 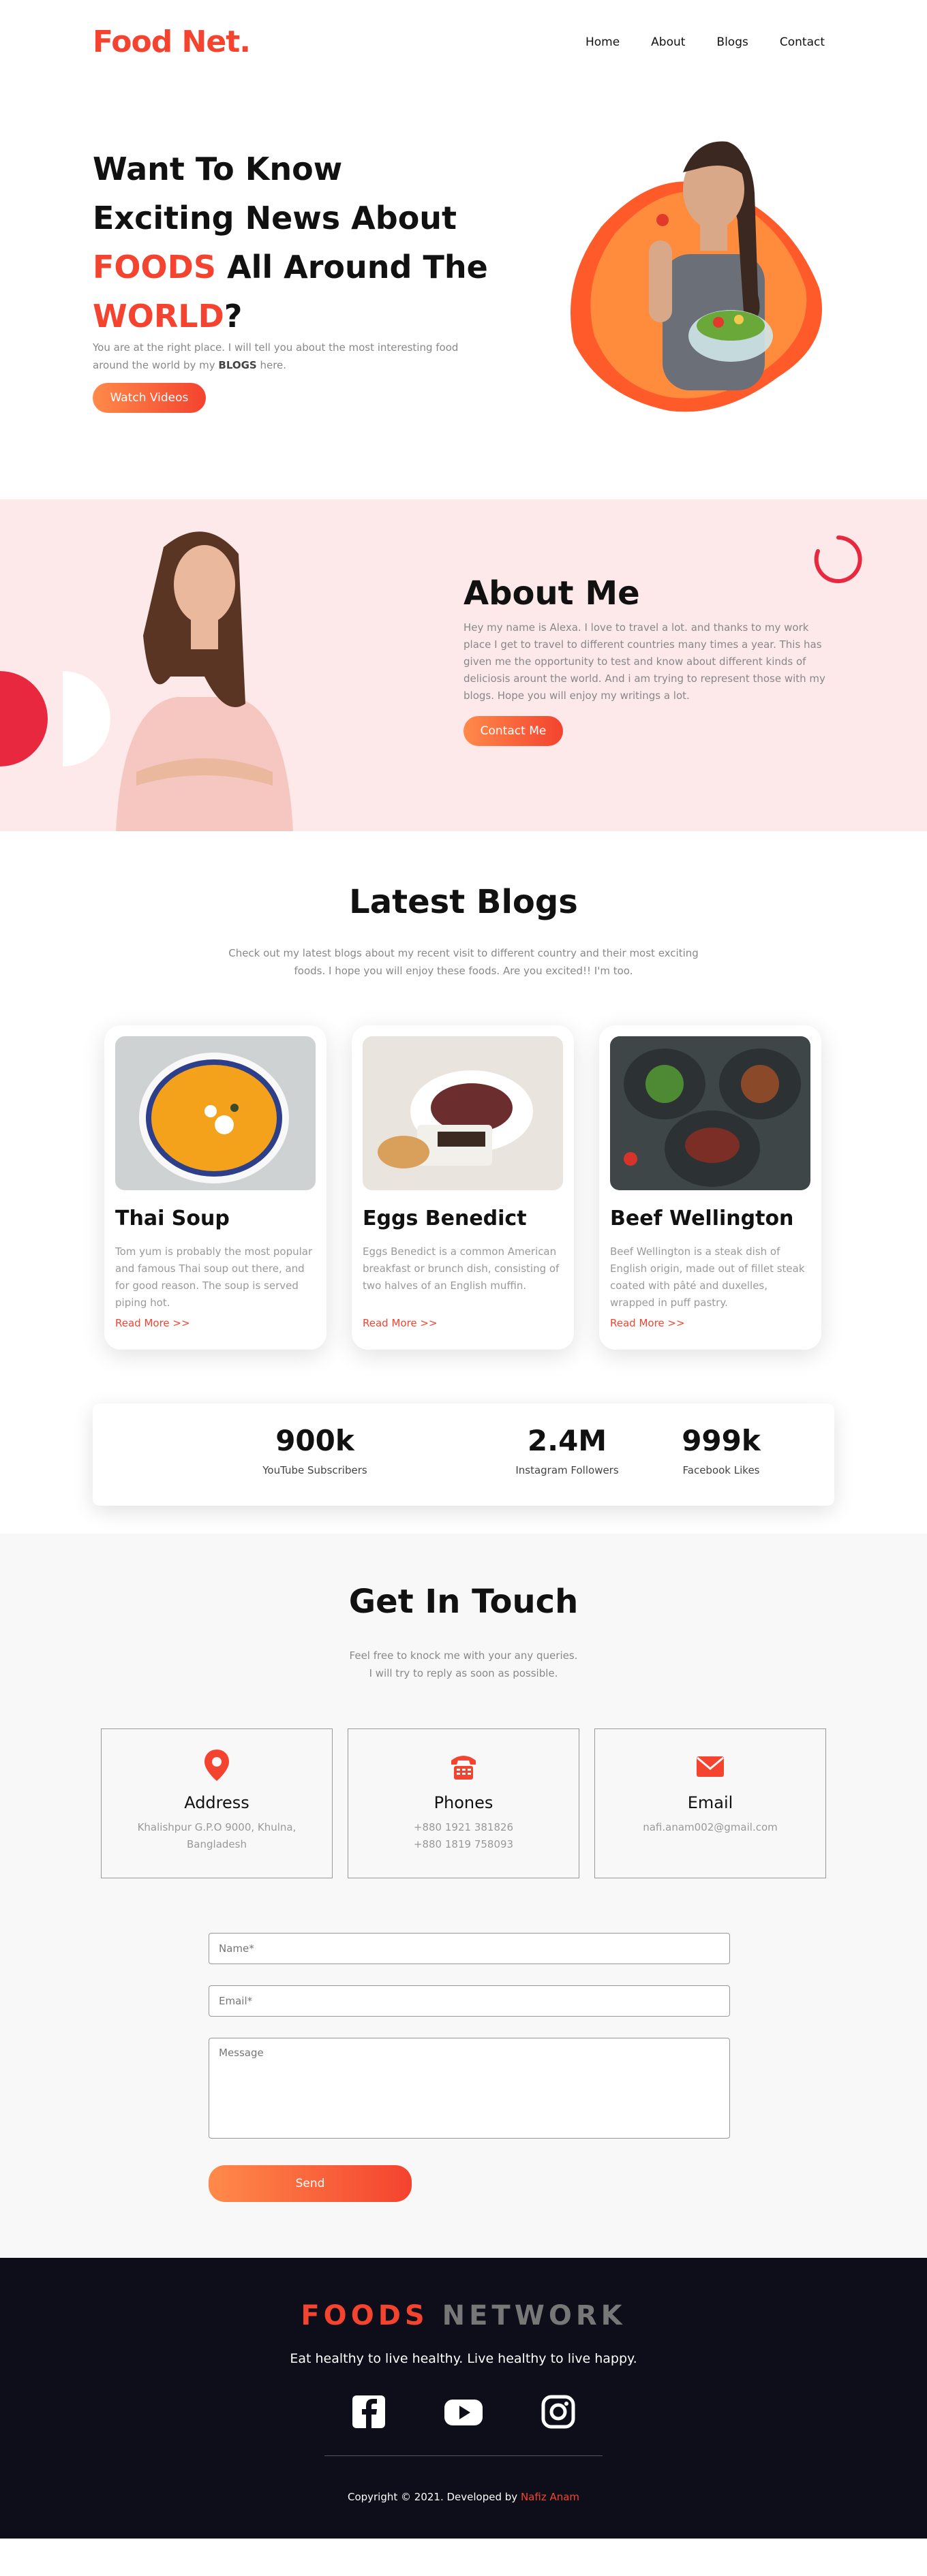 What do you see at coordinates (216, 1765) in the screenshot?
I see `location-pin-icon` at bounding box center [216, 1765].